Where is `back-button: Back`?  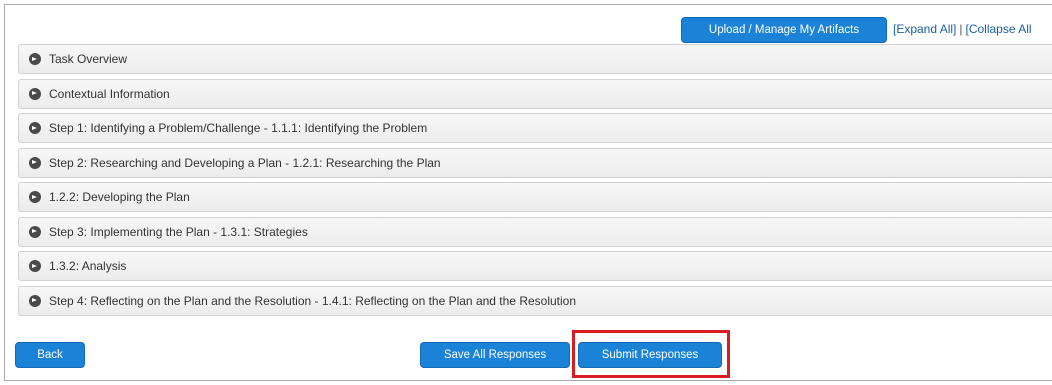
back-button: Back is located at coordinates (50, 355).